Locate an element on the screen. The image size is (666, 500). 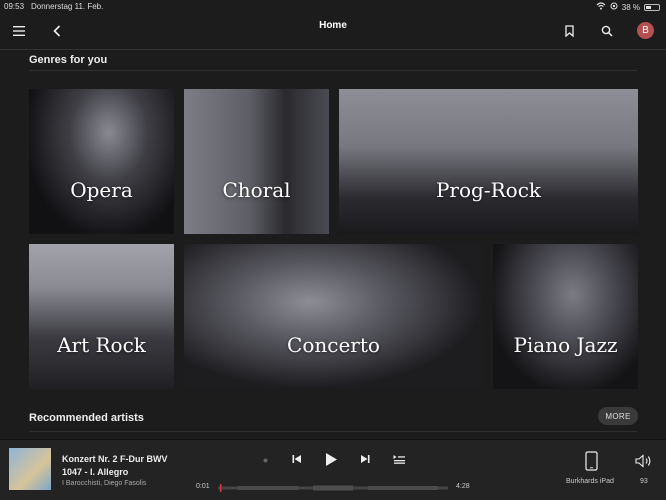
battery-percent: 38 % is located at coordinates (630, 7).